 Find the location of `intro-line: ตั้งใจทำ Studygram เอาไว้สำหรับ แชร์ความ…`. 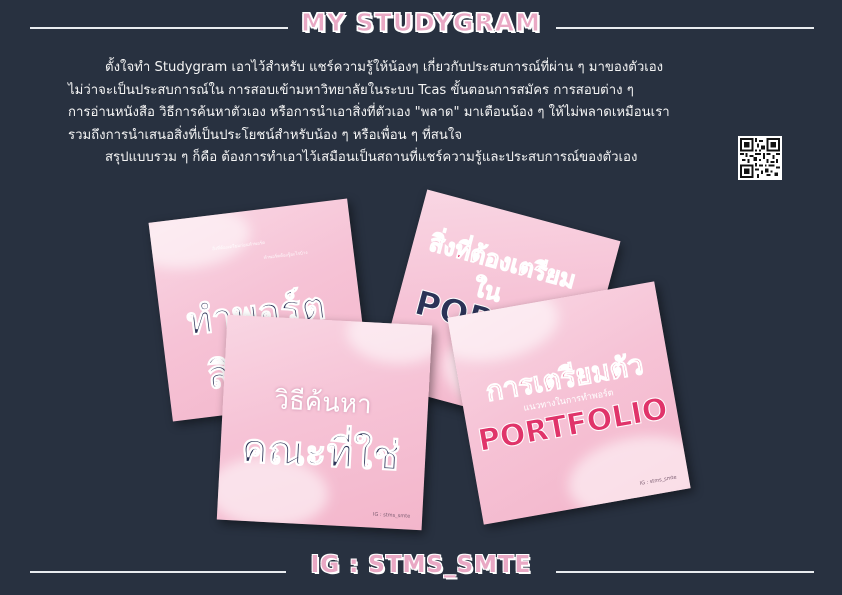

intro-line: ตั้งใจทำ Studygram เอาไว้สำหรับ แชร์ความ… is located at coordinates (384, 67).